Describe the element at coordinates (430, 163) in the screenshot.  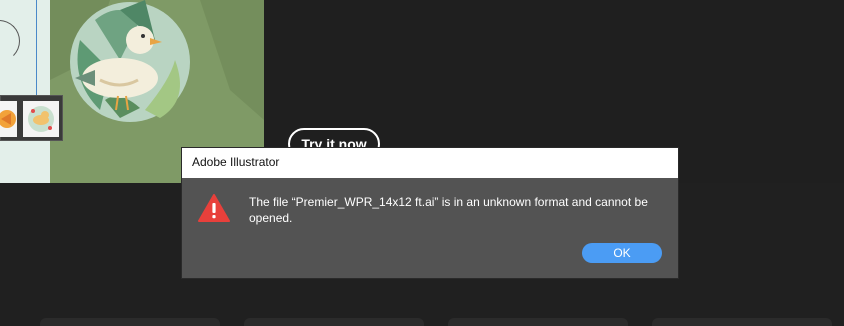
I see `dialog-titlebar: Adobe Illustrator` at that location.